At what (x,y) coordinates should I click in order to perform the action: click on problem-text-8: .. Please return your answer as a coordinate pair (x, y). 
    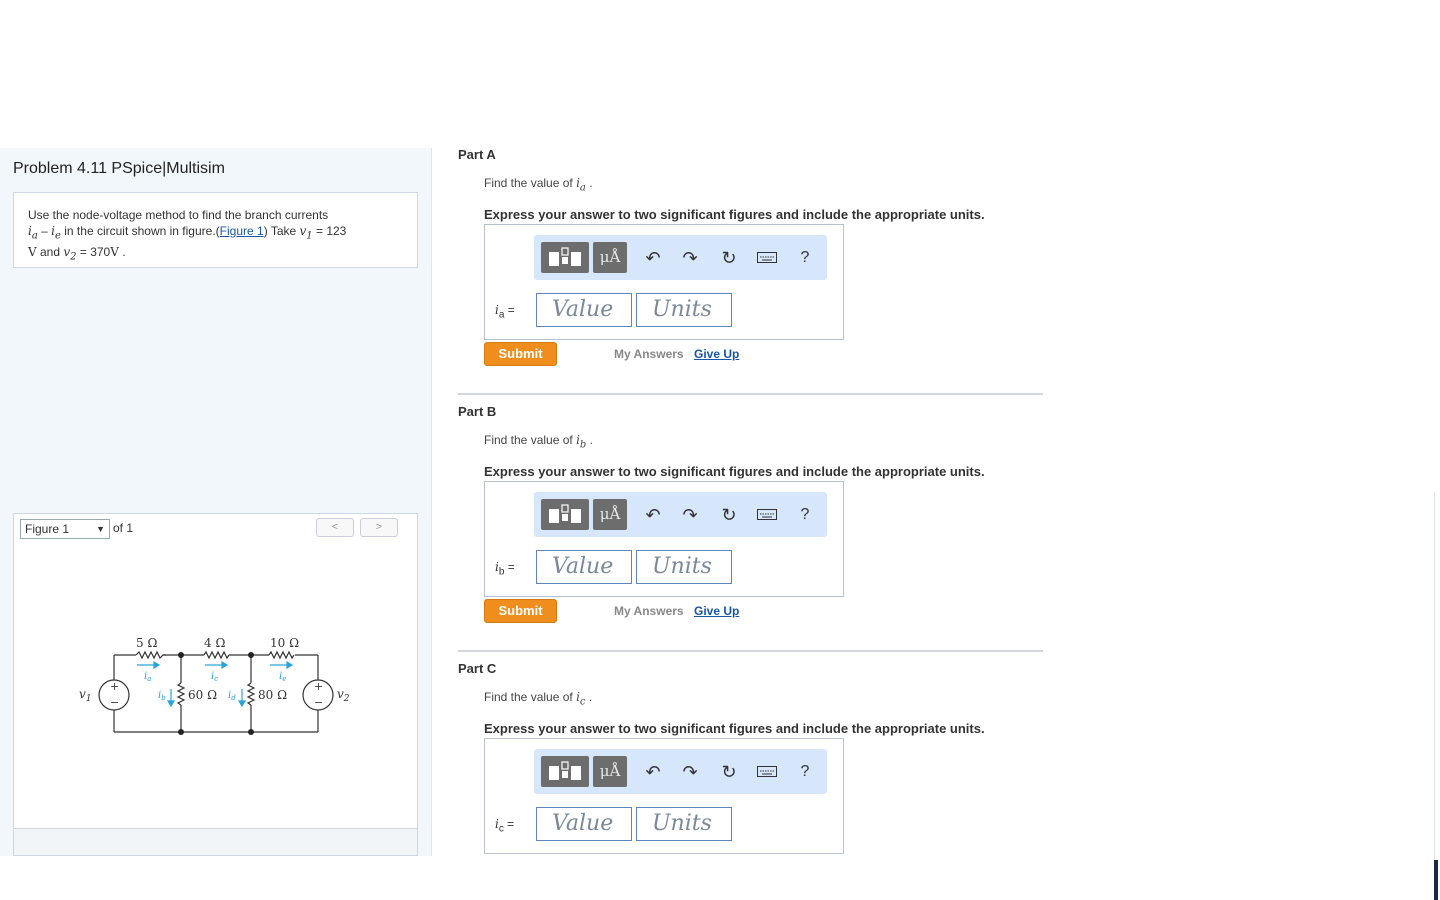
    Looking at the image, I should click on (122, 252).